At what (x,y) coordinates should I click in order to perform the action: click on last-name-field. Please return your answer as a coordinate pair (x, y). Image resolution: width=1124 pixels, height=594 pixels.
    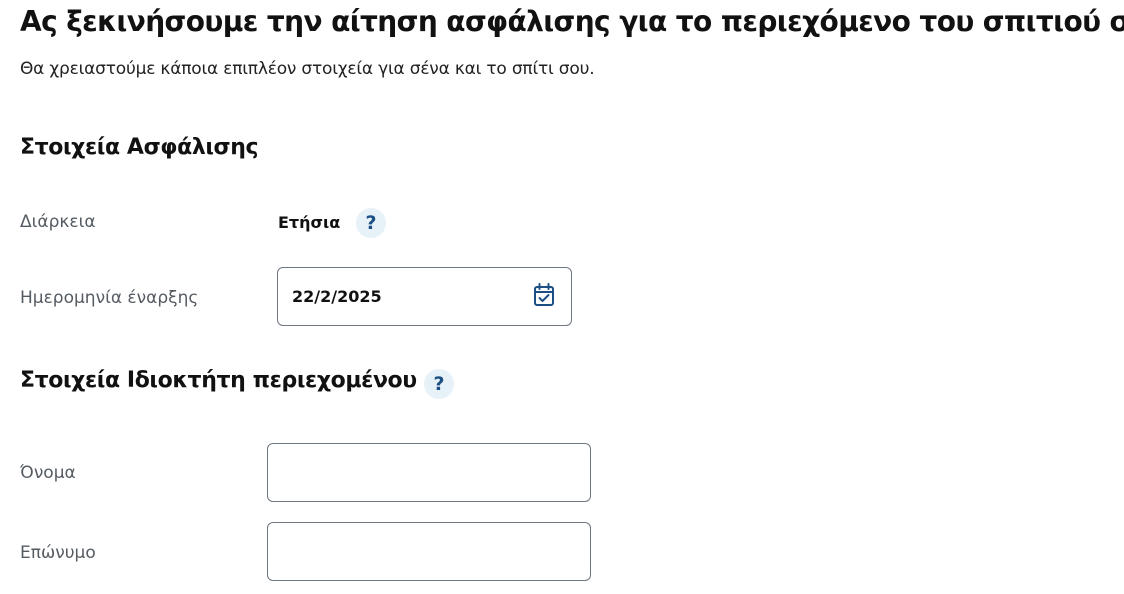
    Looking at the image, I should click on (429, 551).